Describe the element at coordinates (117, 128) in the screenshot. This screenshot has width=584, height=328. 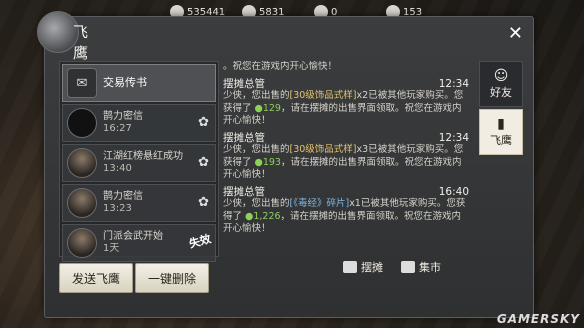
I see `mail-item-time: 16:27` at that location.